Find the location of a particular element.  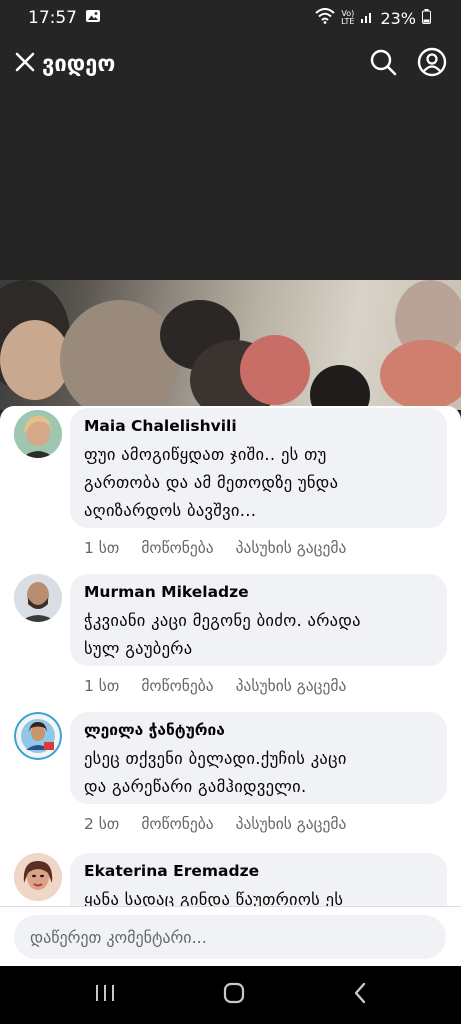

status-bar: 17:57 Vo) LTE 23% is located at coordinates (230, 18).